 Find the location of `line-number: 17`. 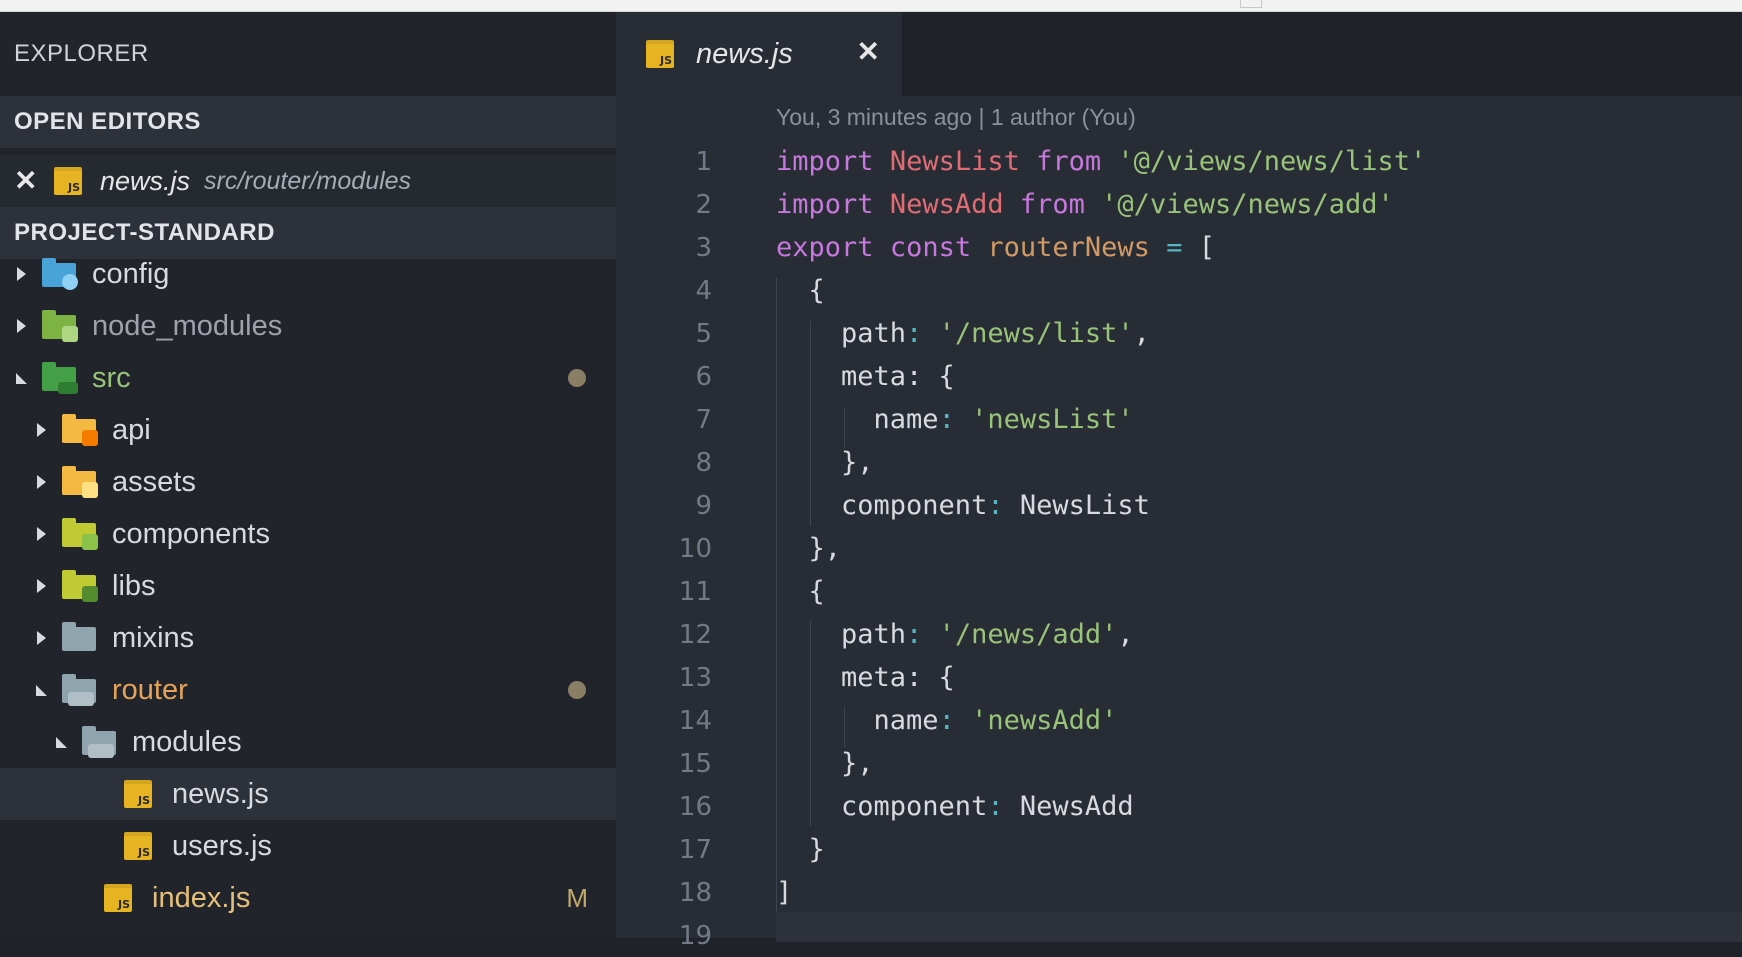

line-number: 17 is located at coordinates (695, 849).